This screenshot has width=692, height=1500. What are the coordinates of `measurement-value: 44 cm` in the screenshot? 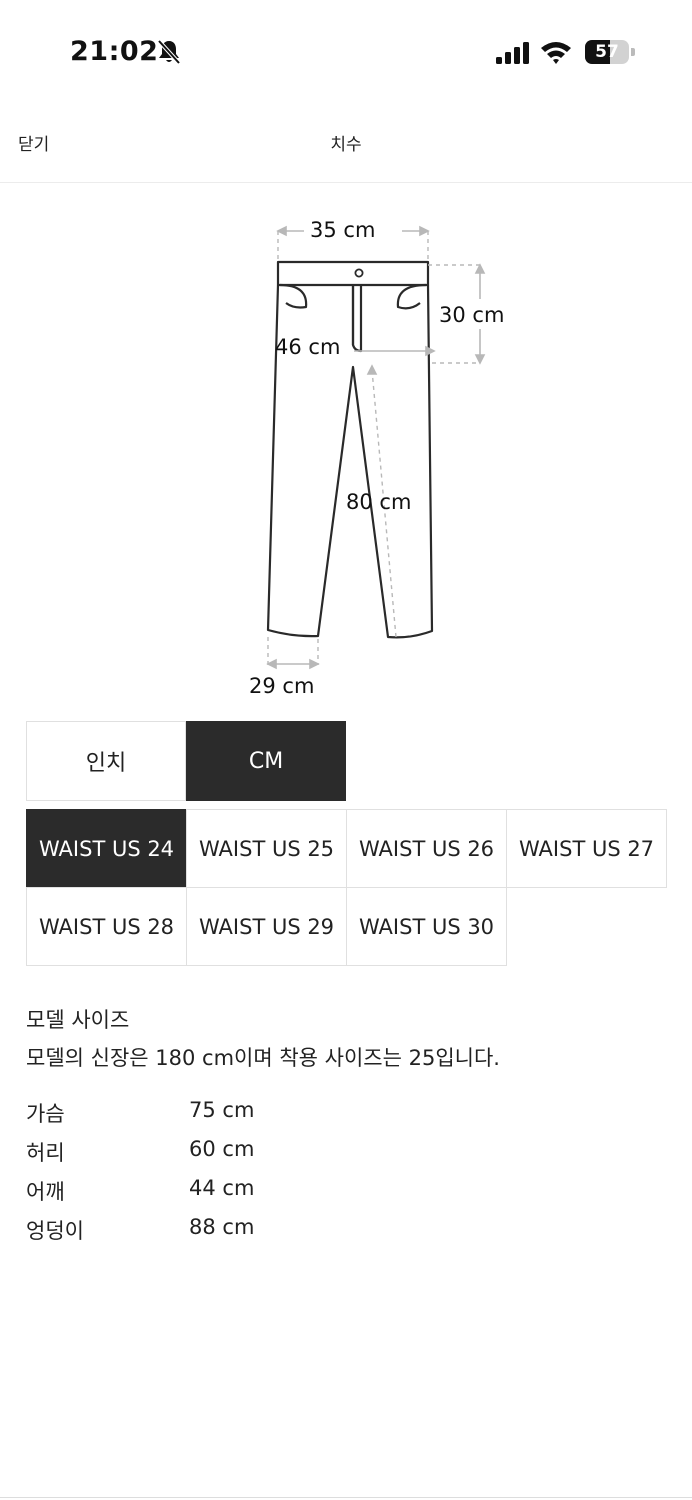 It's located at (222, 1188).